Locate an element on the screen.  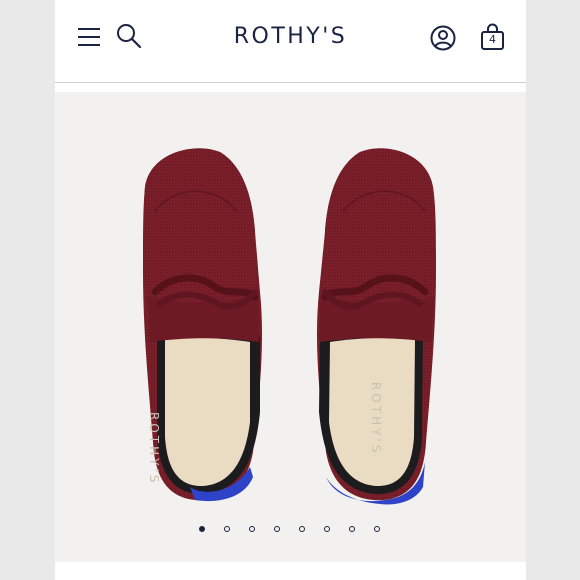
carousel-pagination is located at coordinates (290, 532).